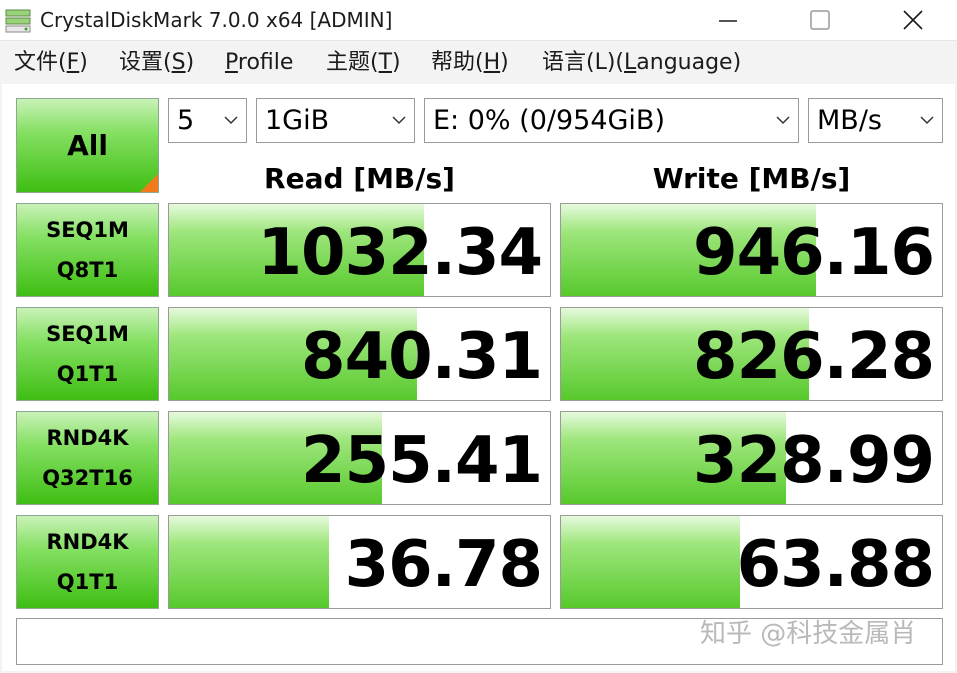 Image resolution: width=957 pixels, height=673 pixels. What do you see at coordinates (87, 354) in the screenshot?
I see `test-button-seq1m-q1t1: SEQ1M Q1T1` at bounding box center [87, 354].